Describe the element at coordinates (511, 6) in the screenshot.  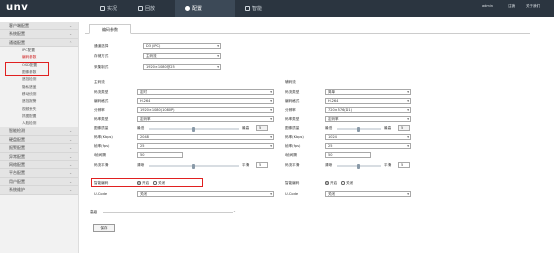
I see `logout-link: 注销` at that location.